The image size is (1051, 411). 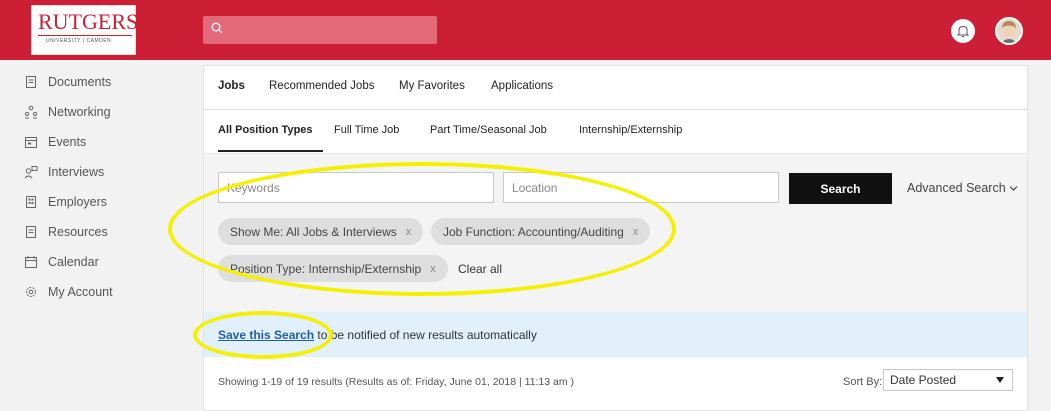 What do you see at coordinates (1000, 380) in the screenshot?
I see `caret-down-icon` at bounding box center [1000, 380].